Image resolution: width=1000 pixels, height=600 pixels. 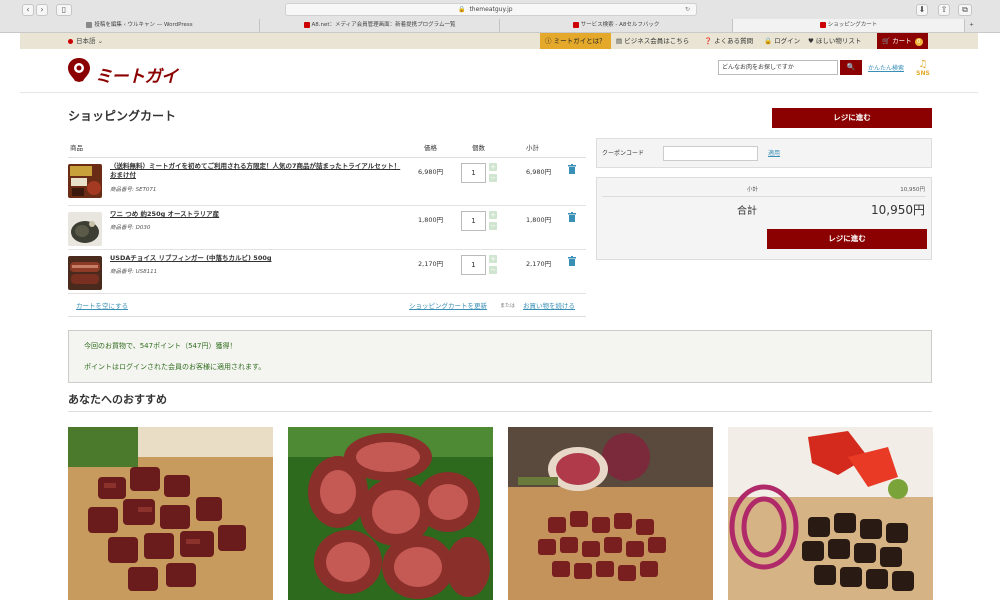 What do you see at coordinates (133, 190) in the screenshot?
I see `product-sku: 商品番号: SET071` at bounding box center [133, 190].